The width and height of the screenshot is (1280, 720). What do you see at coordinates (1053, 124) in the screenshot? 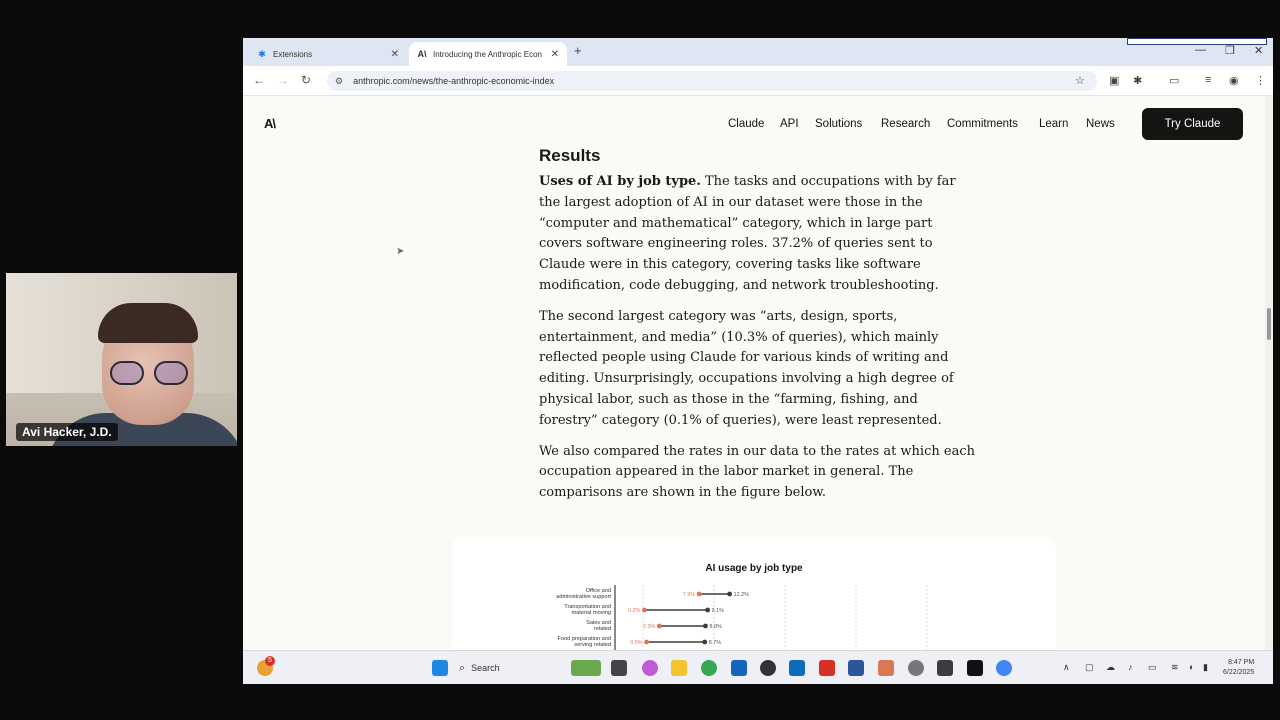
I see `nav-learn: Learn` at bounding box center [1053, 124].